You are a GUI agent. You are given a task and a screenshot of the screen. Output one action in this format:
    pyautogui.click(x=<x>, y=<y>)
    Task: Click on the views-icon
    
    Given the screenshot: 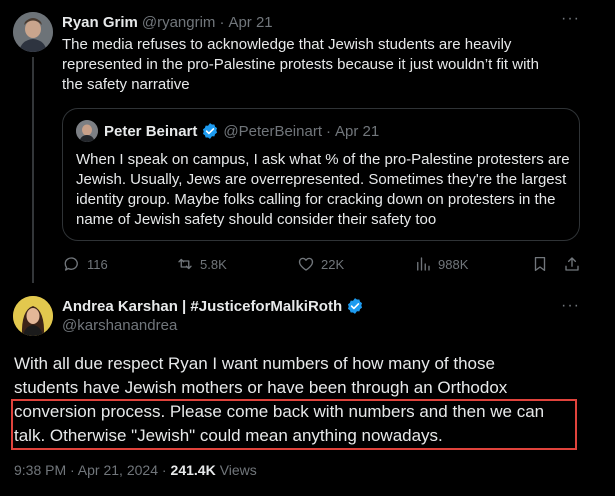 What is the action you would take?
    pyautogui.click(x=423, y=264)
    